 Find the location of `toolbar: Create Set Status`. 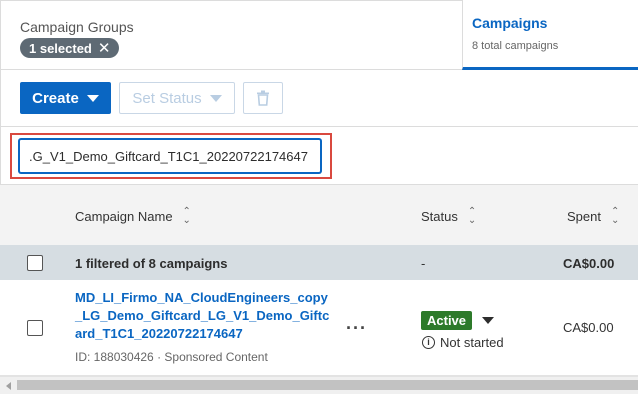

toolbar: Create Set Status is located at coordinates (319, 98).